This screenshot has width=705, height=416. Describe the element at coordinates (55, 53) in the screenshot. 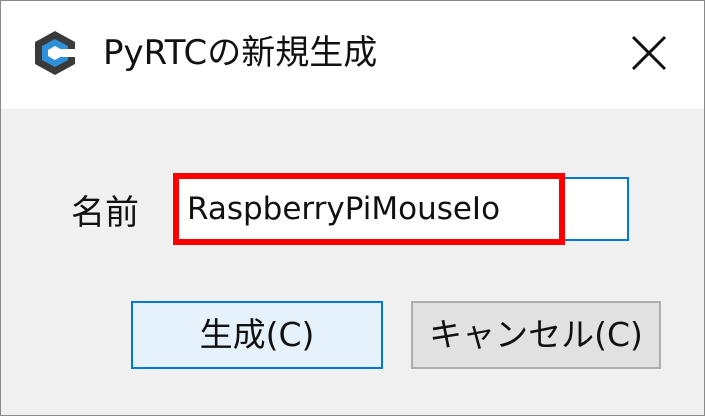

I see `pyrtc-logo-icon` at that location.